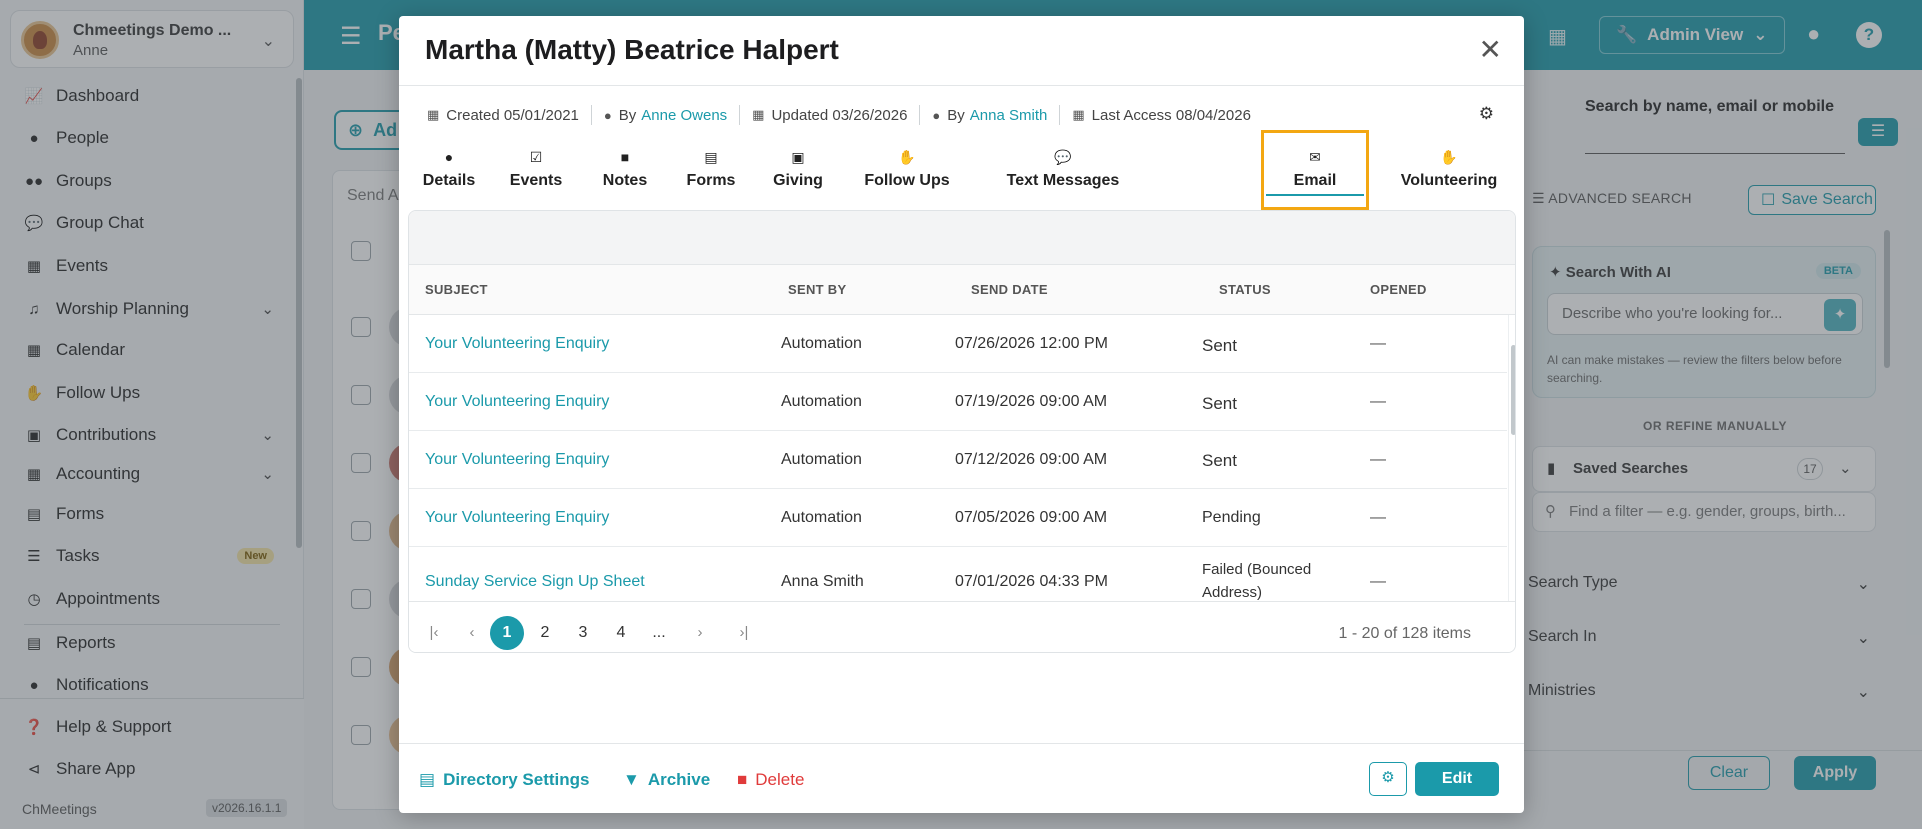 The image size is (1922, 829). I want to click on handshake-icon: ✋, so click(907, 157).